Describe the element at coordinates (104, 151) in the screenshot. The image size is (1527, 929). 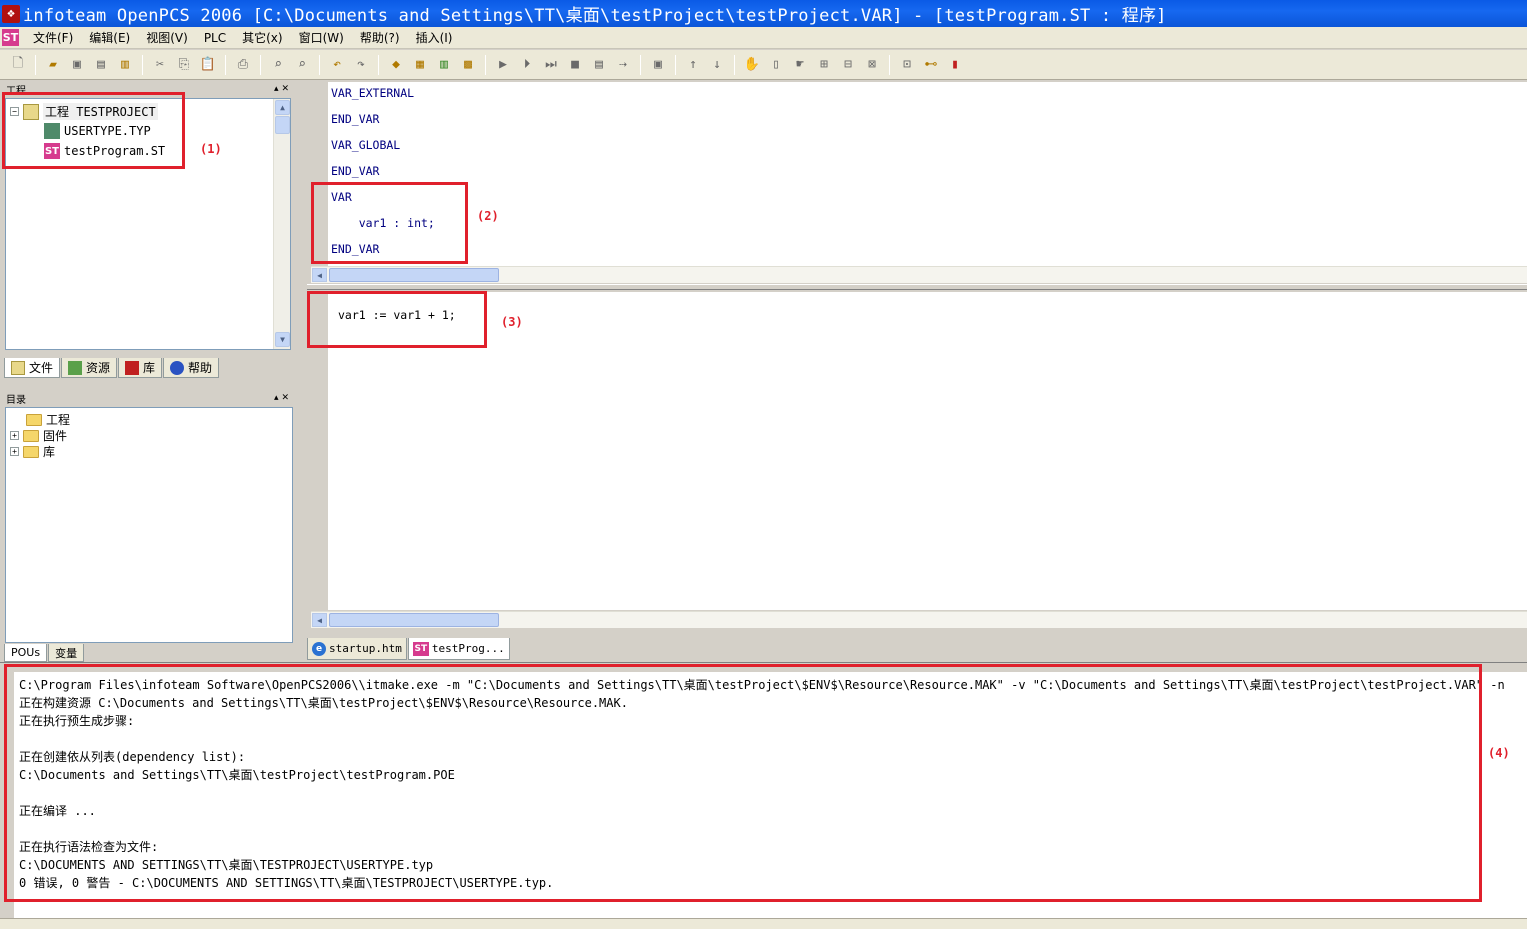
I see `tree-item-testprogram: ST testProgram.ST` at that location.